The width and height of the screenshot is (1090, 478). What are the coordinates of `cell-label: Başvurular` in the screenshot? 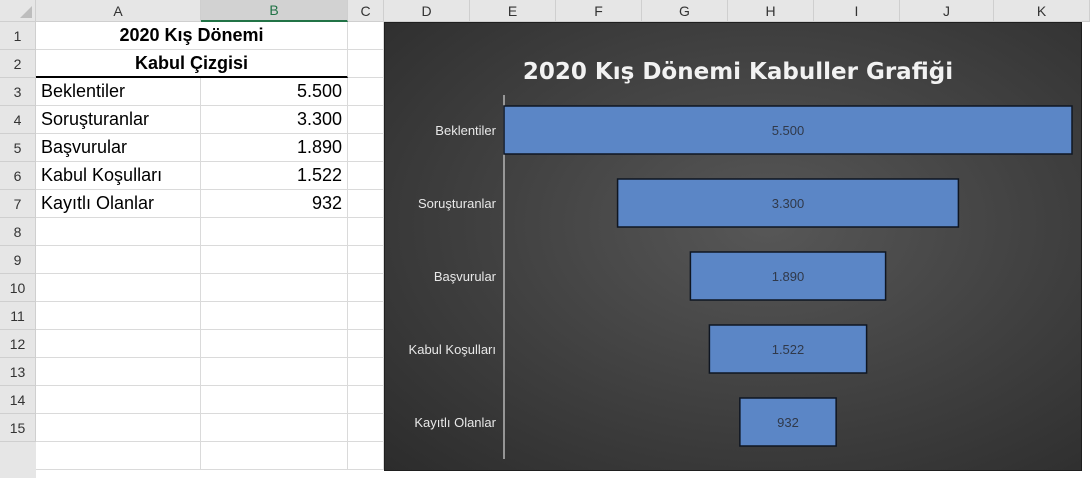 It's located at (118, 148).